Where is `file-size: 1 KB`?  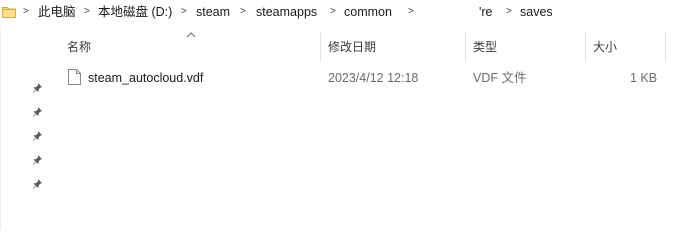 file-size: 1 KB is located at coordinates (644, 78).